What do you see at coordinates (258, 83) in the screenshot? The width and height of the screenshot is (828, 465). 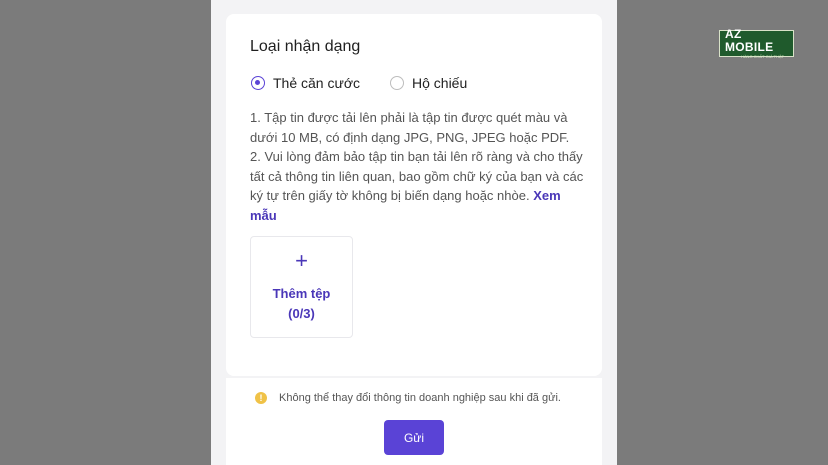 I see `radio-selected-icon` at bounding box center [258, 83].